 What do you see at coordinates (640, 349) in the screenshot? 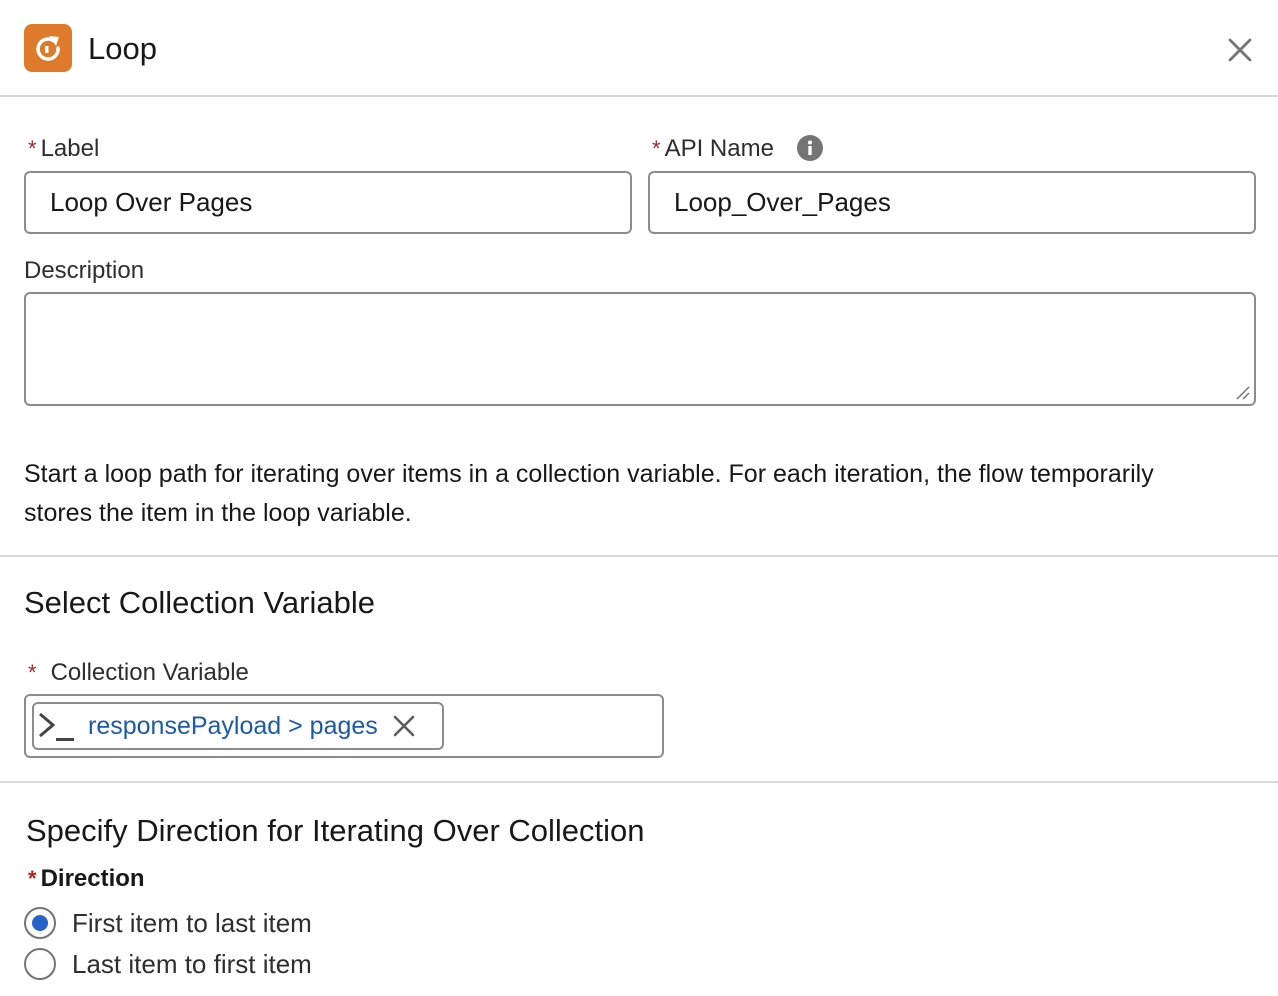
I see `description-textarea` at bounding box center [640, 349].